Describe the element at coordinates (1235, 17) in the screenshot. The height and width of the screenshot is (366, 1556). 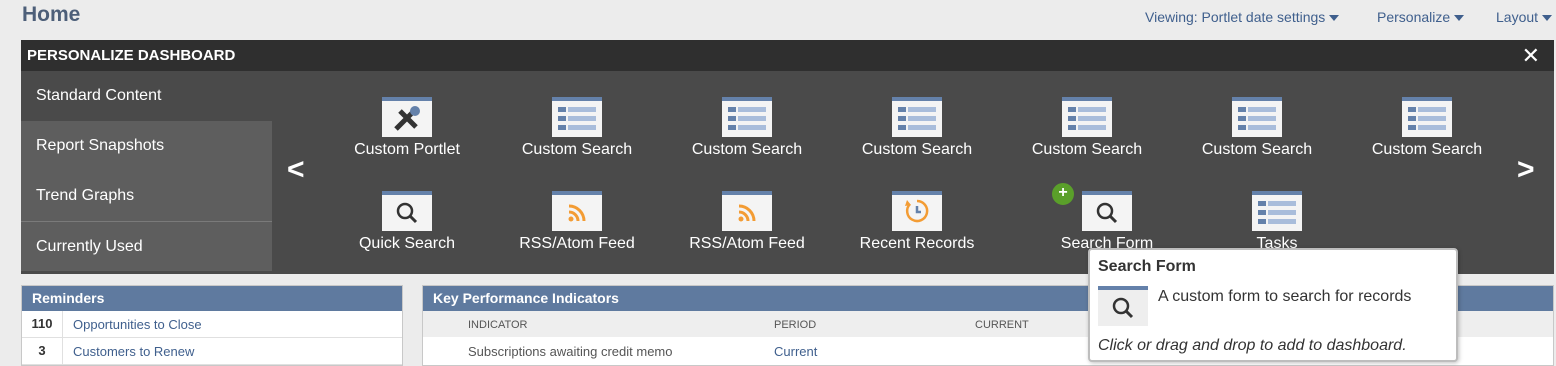
I see `viewing-label: Viewing: Portlet date settings` at that location.